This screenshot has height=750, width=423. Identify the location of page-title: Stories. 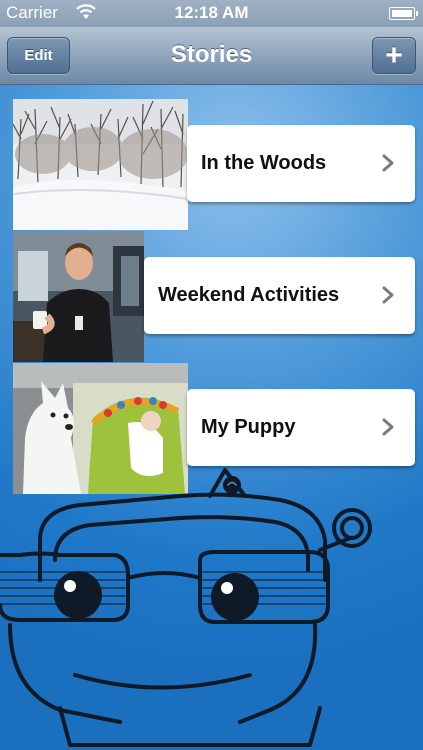
(211, 54).